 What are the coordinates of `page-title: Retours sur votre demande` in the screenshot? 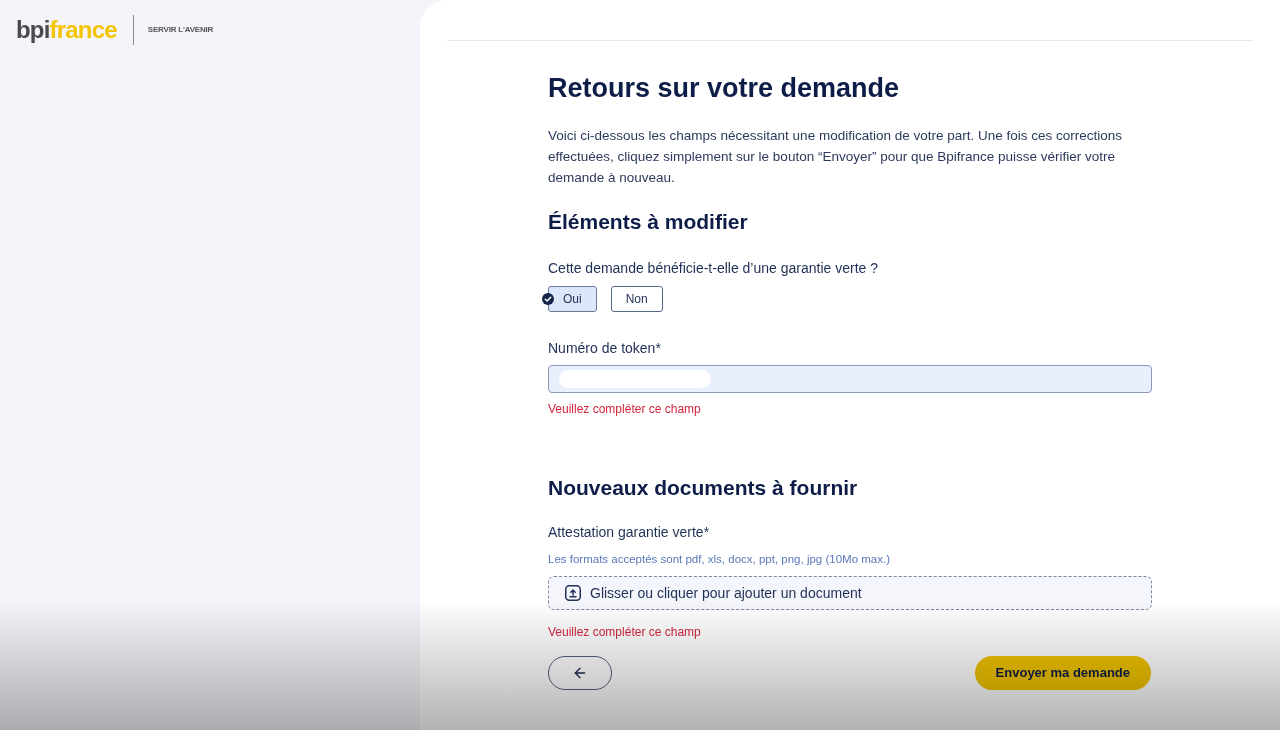 It's located at (724, 88).